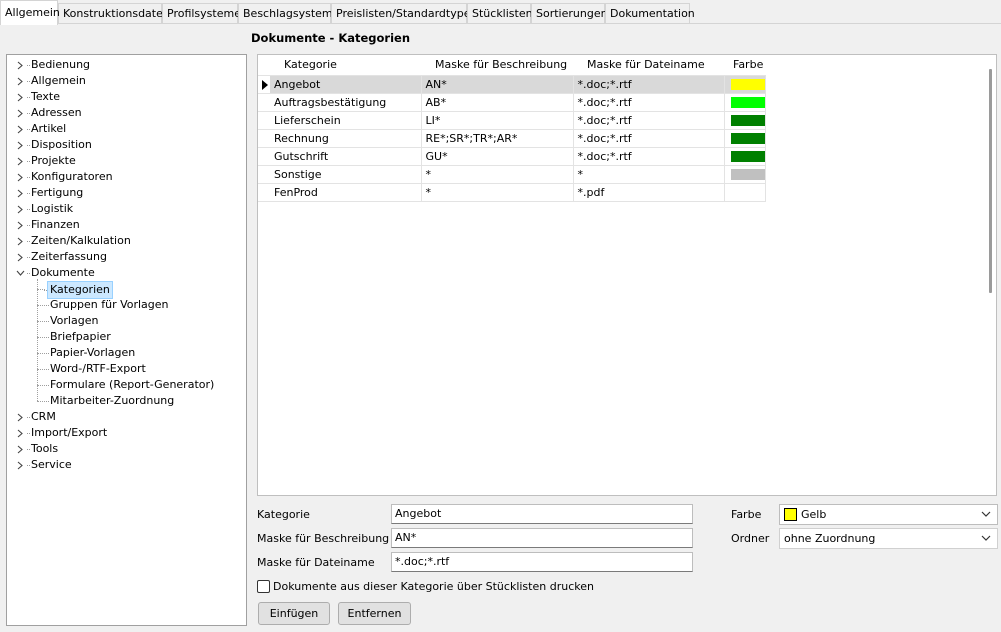 The image size is (1001, 632). I want to click on table-row: Sonstige * *, so click(512, 174).